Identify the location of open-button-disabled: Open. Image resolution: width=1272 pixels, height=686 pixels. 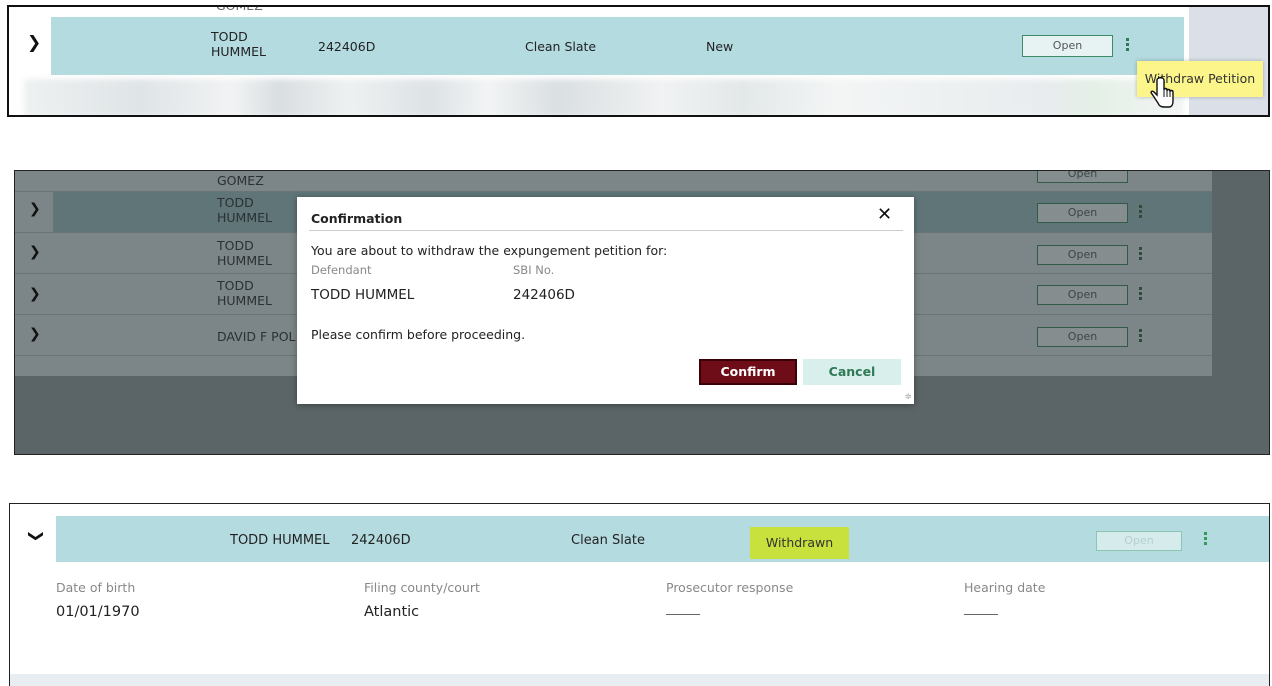
(1139, 541).